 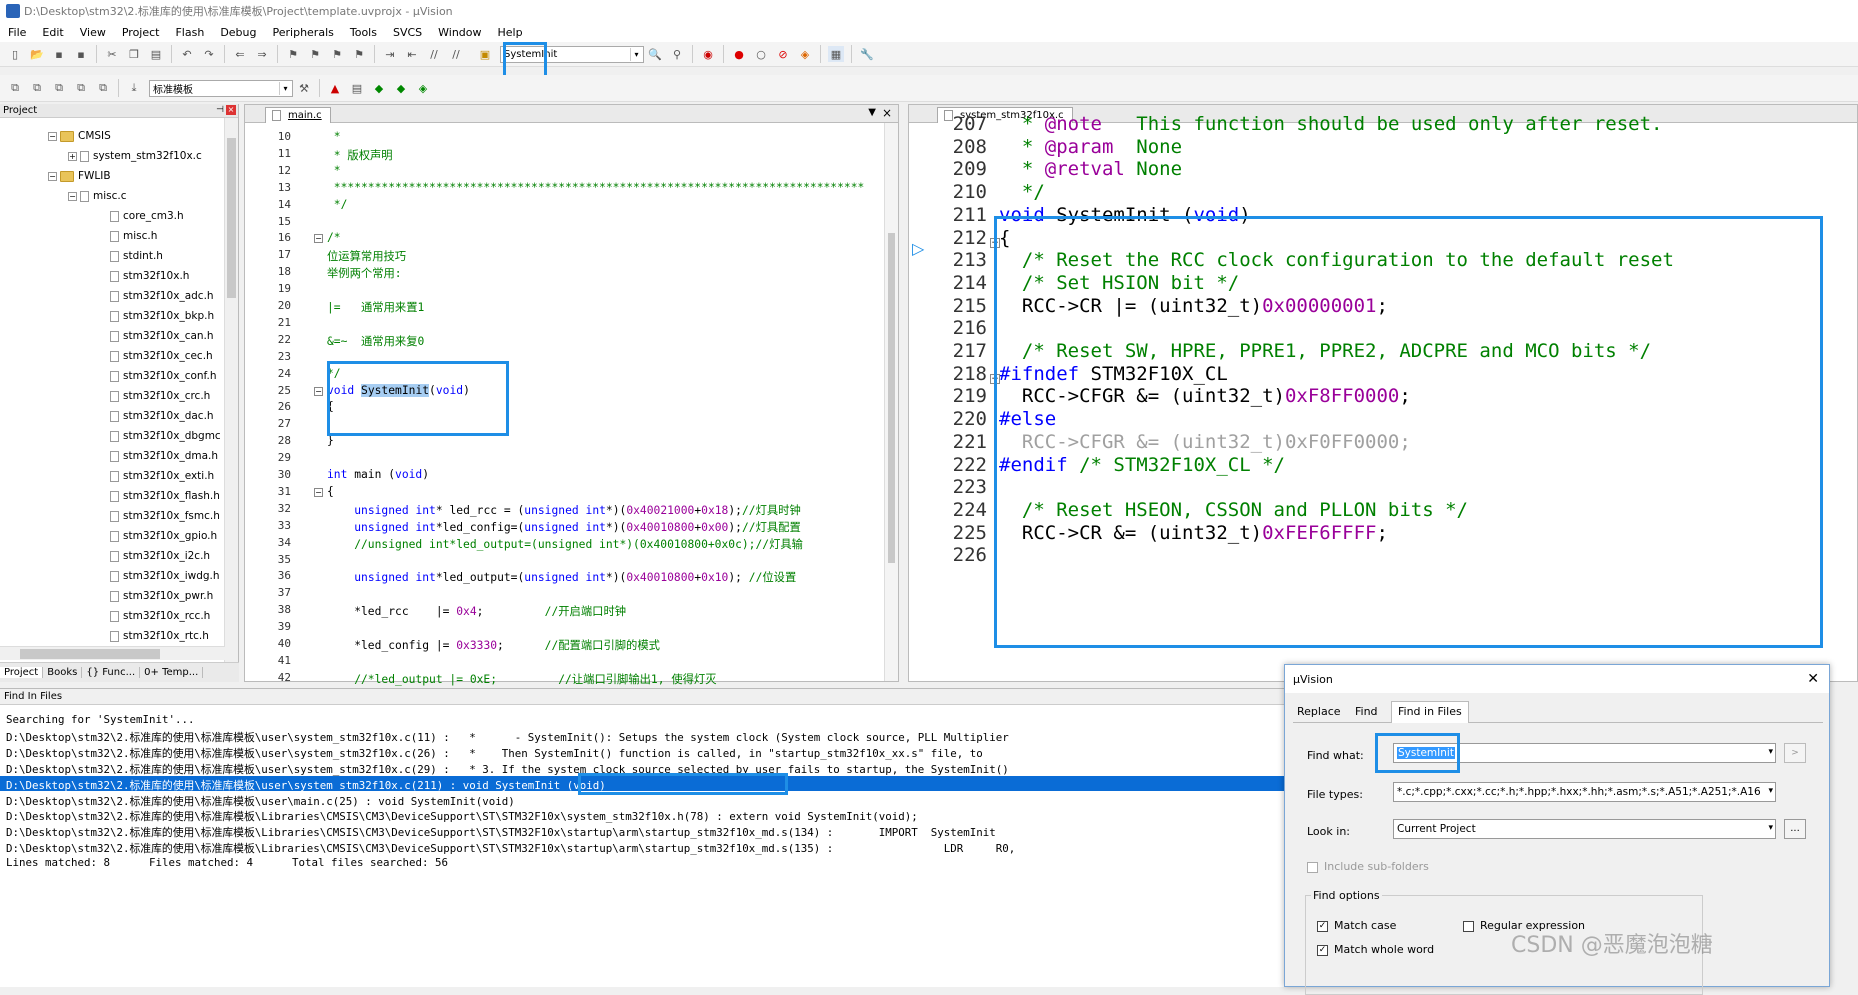 I want to click on menu-debug: Debug, so click(x=238, y=32).